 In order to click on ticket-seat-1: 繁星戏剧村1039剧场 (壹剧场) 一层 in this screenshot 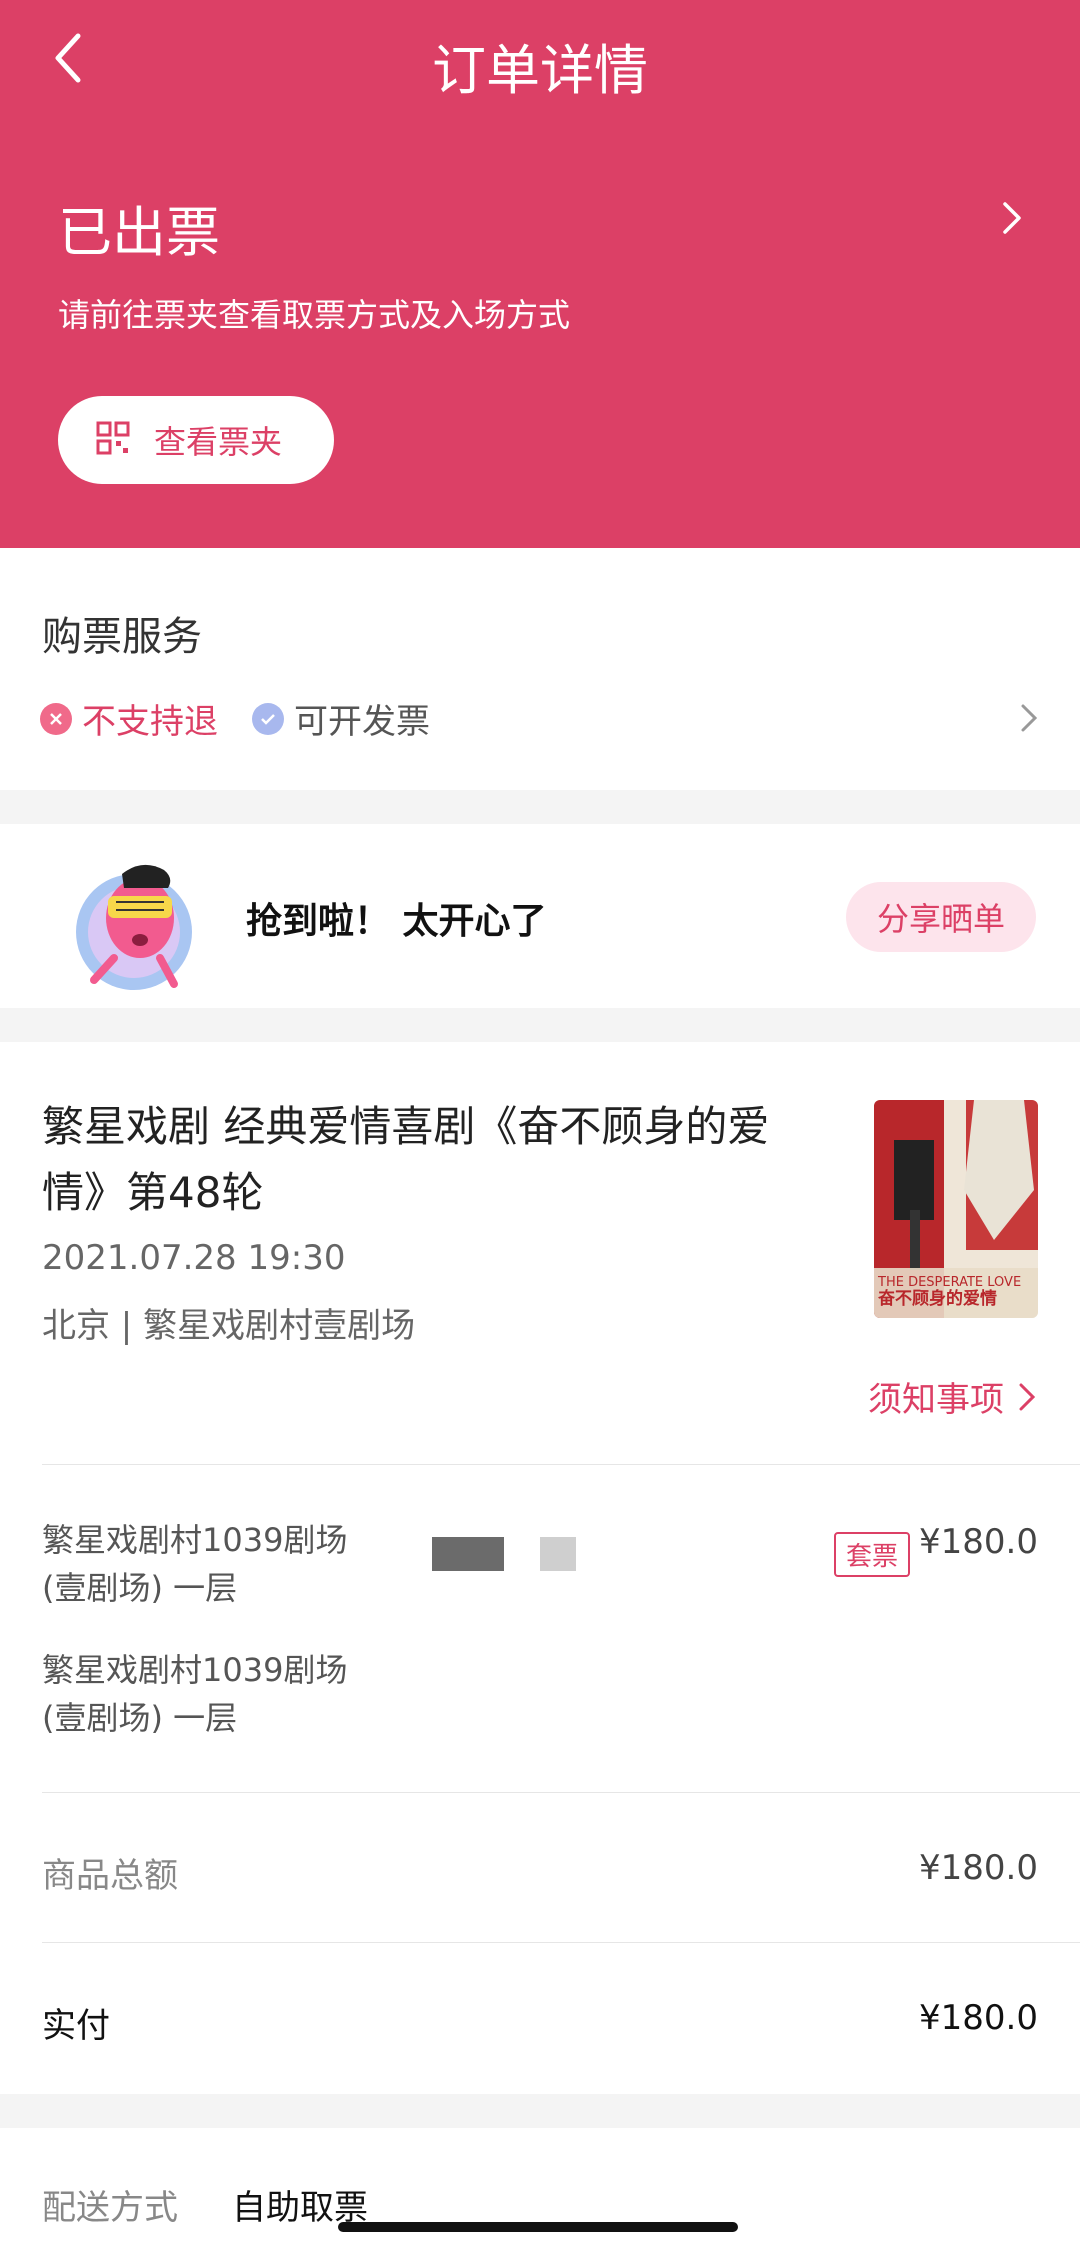, I will do `click(222, 1564)`.